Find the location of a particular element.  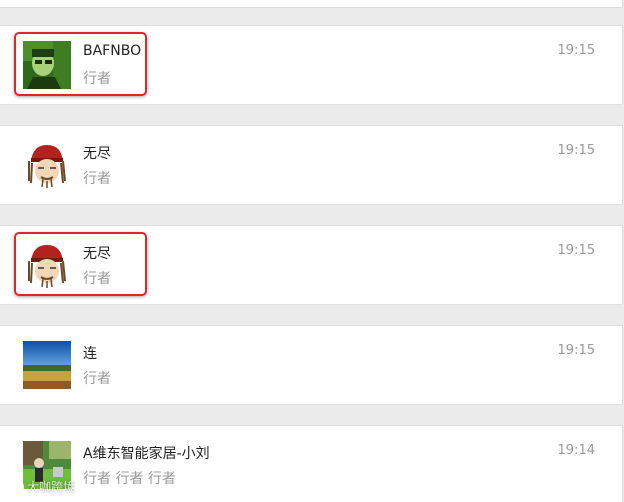

sender-role: 行者 行者 行者 is located at coordinates (129, 479).